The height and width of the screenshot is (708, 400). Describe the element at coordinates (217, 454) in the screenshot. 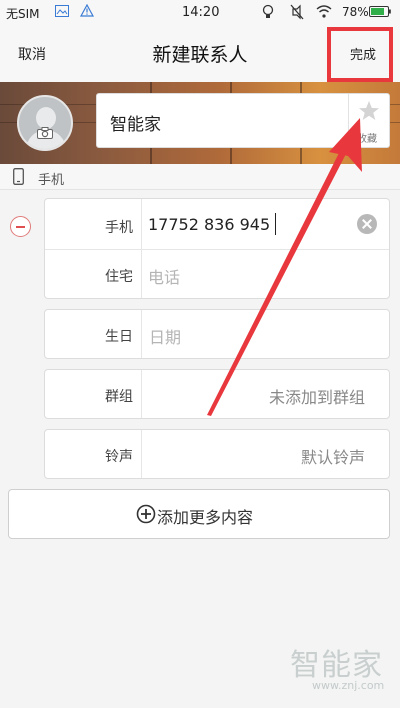

I see `ringtone-card: 铃声 默认铃声` at that location.